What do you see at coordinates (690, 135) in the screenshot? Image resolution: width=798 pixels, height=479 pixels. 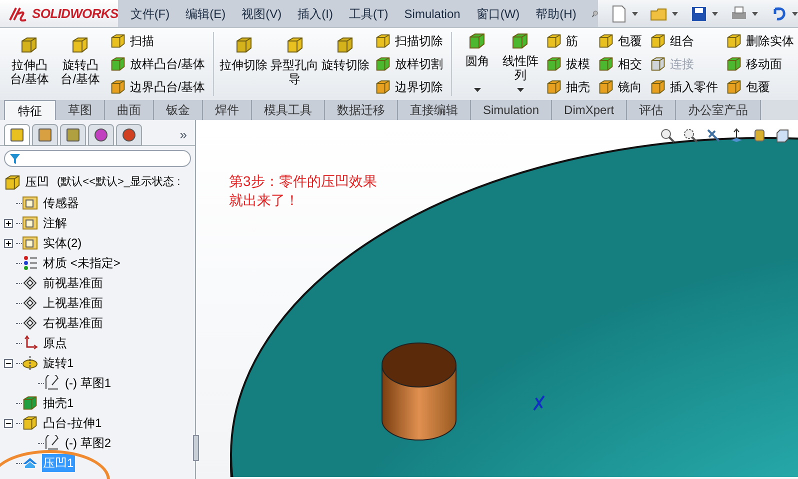 I see `zoom-area-icon` at bounding box center [690, 135].